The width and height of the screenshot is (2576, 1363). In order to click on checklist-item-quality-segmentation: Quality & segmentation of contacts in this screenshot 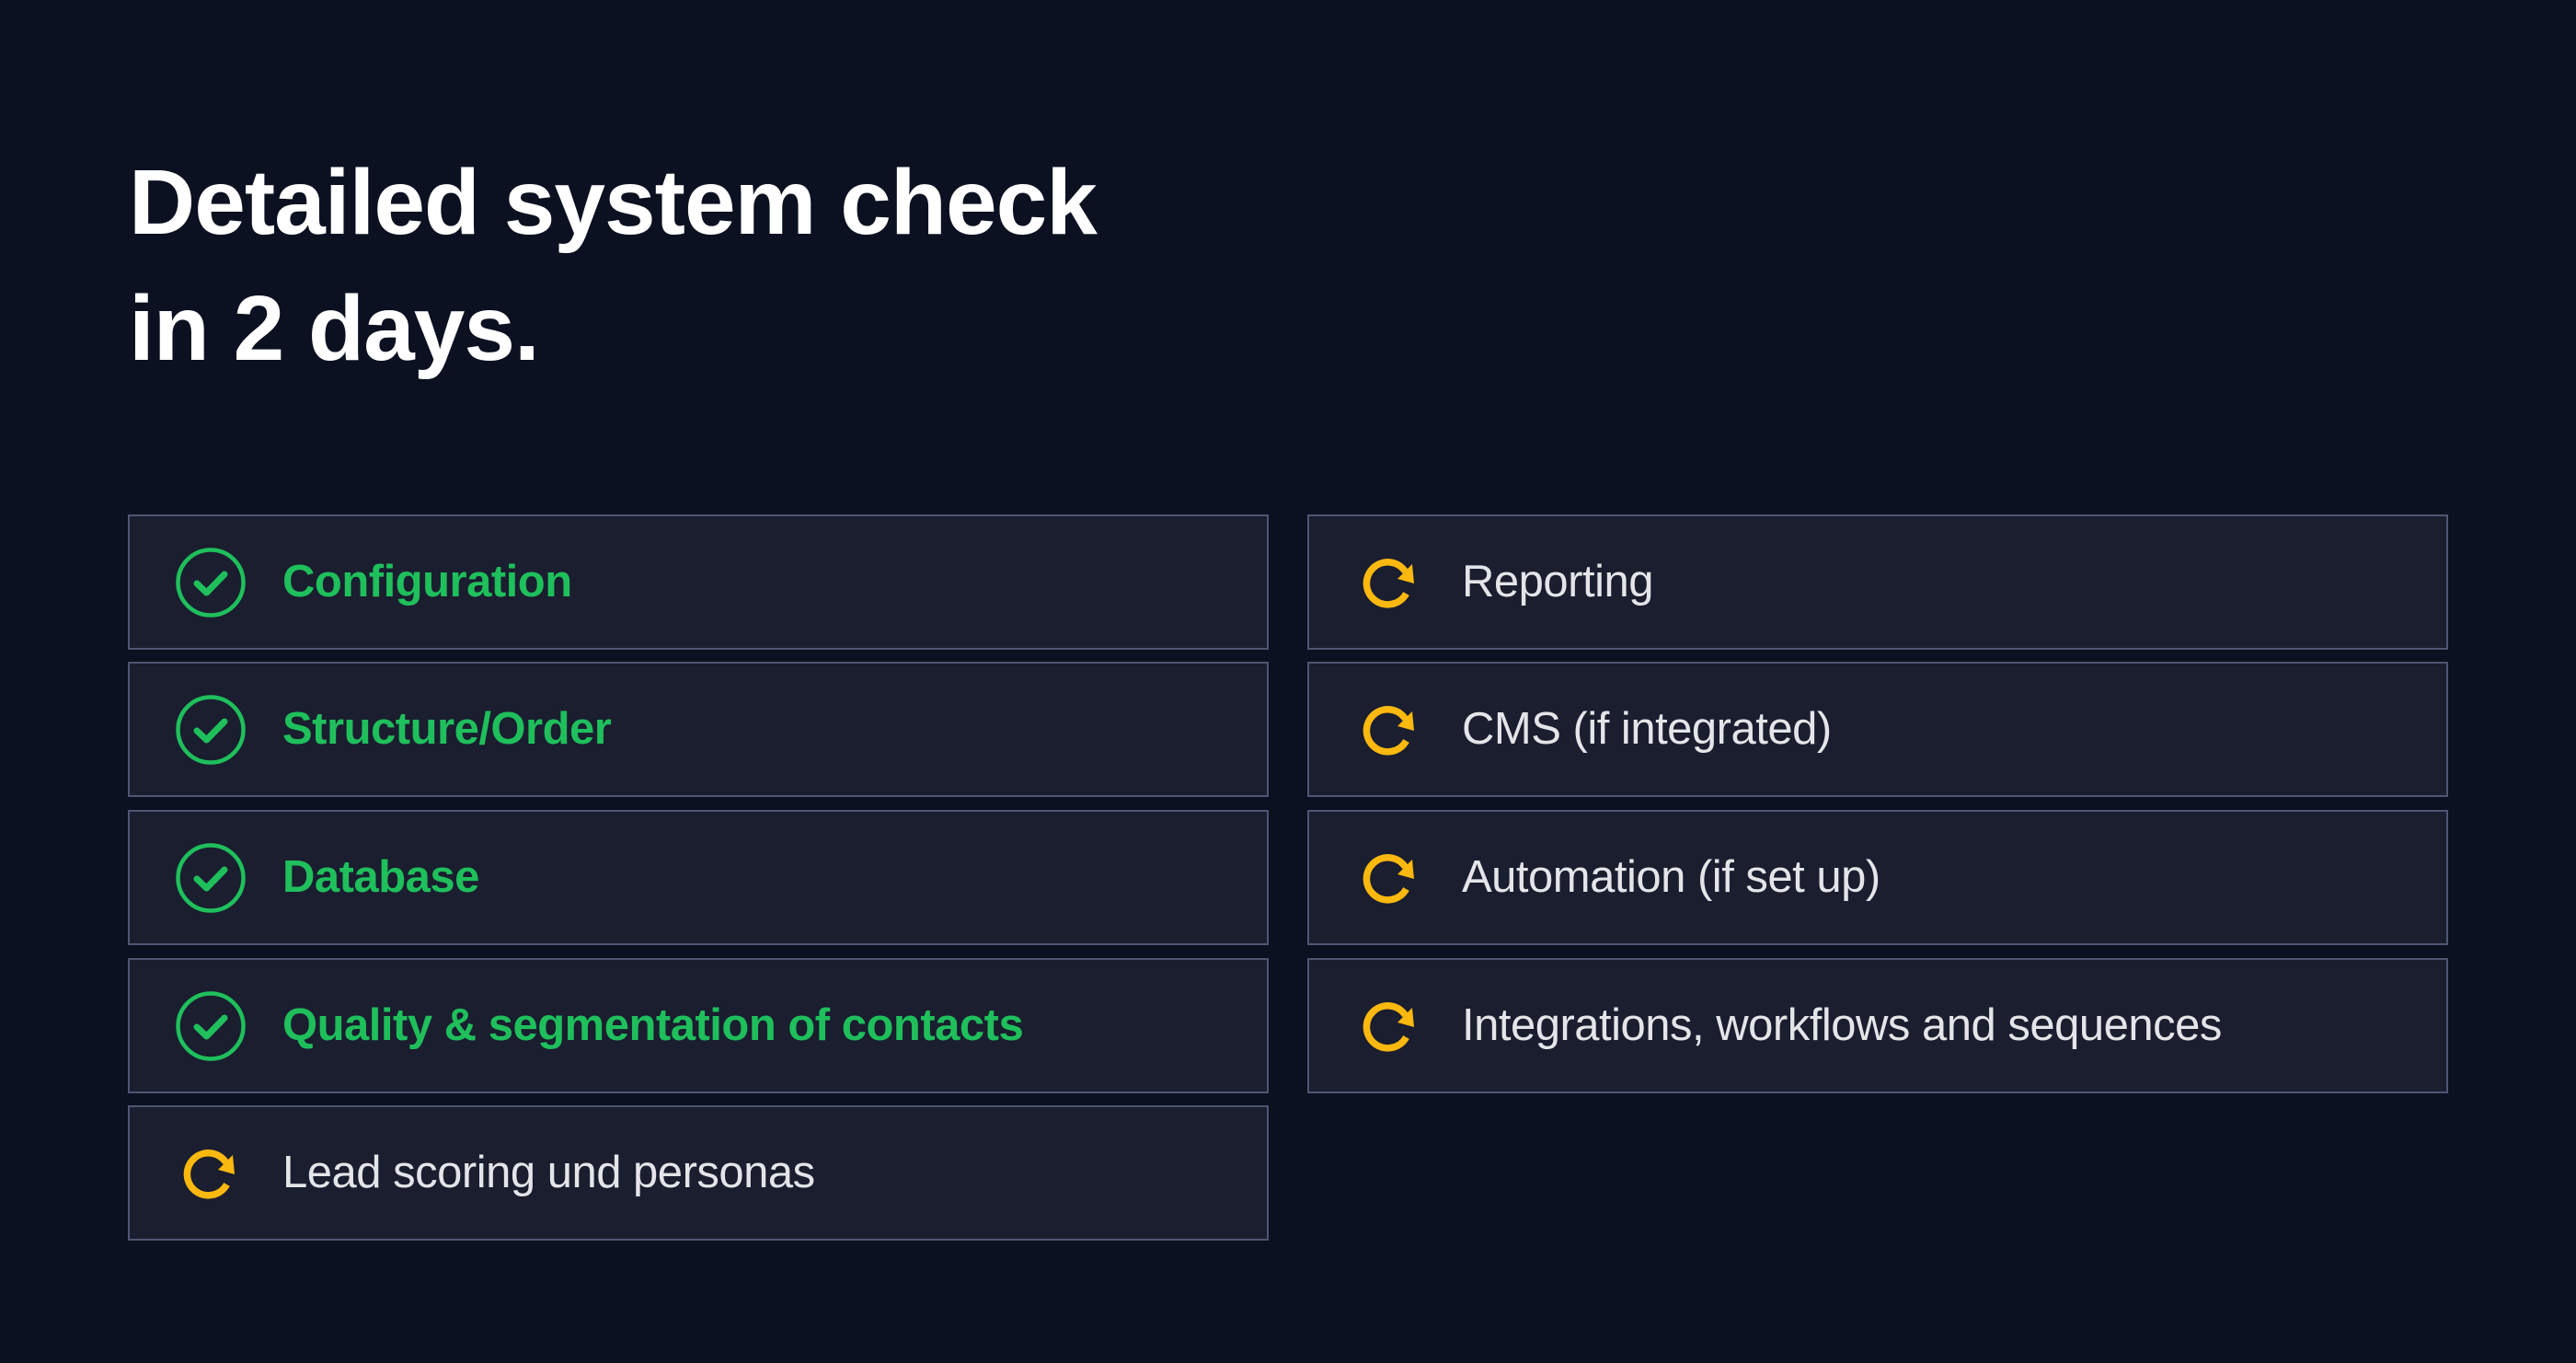, I will do `click(698, 1025)`.